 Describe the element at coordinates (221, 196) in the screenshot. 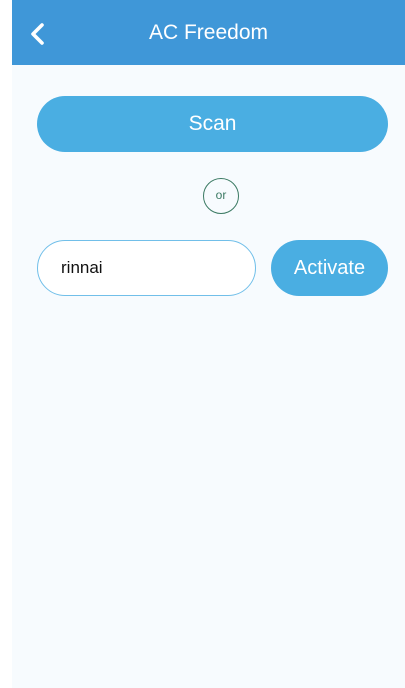

I see `or-separator: or` at that location.